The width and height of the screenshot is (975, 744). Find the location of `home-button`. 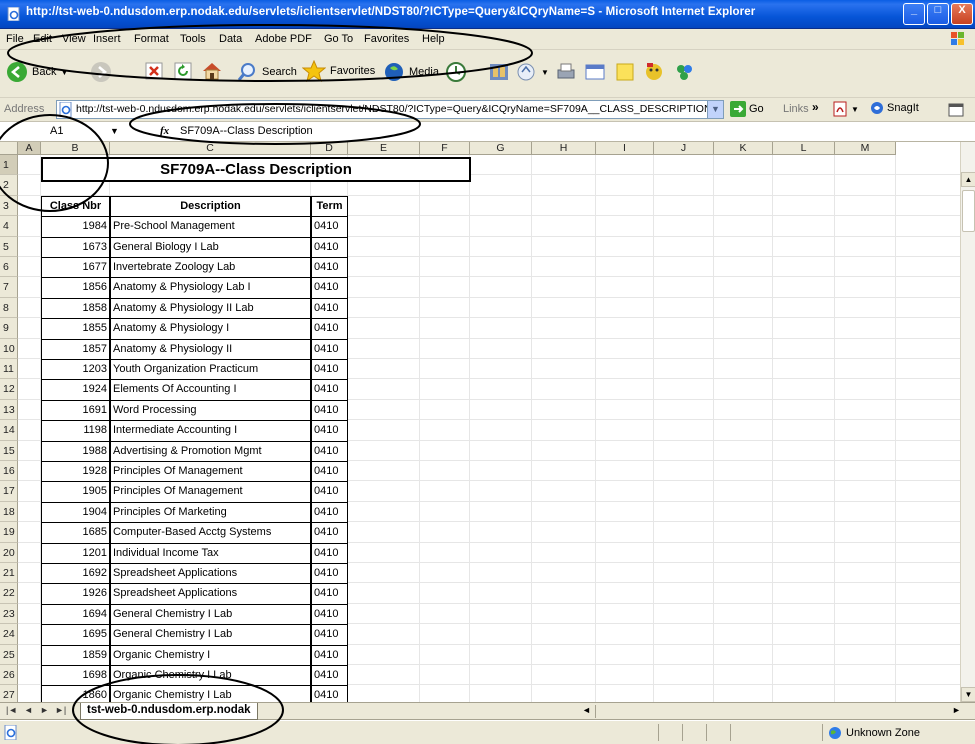

home-button is located at coordinates (212, 71).